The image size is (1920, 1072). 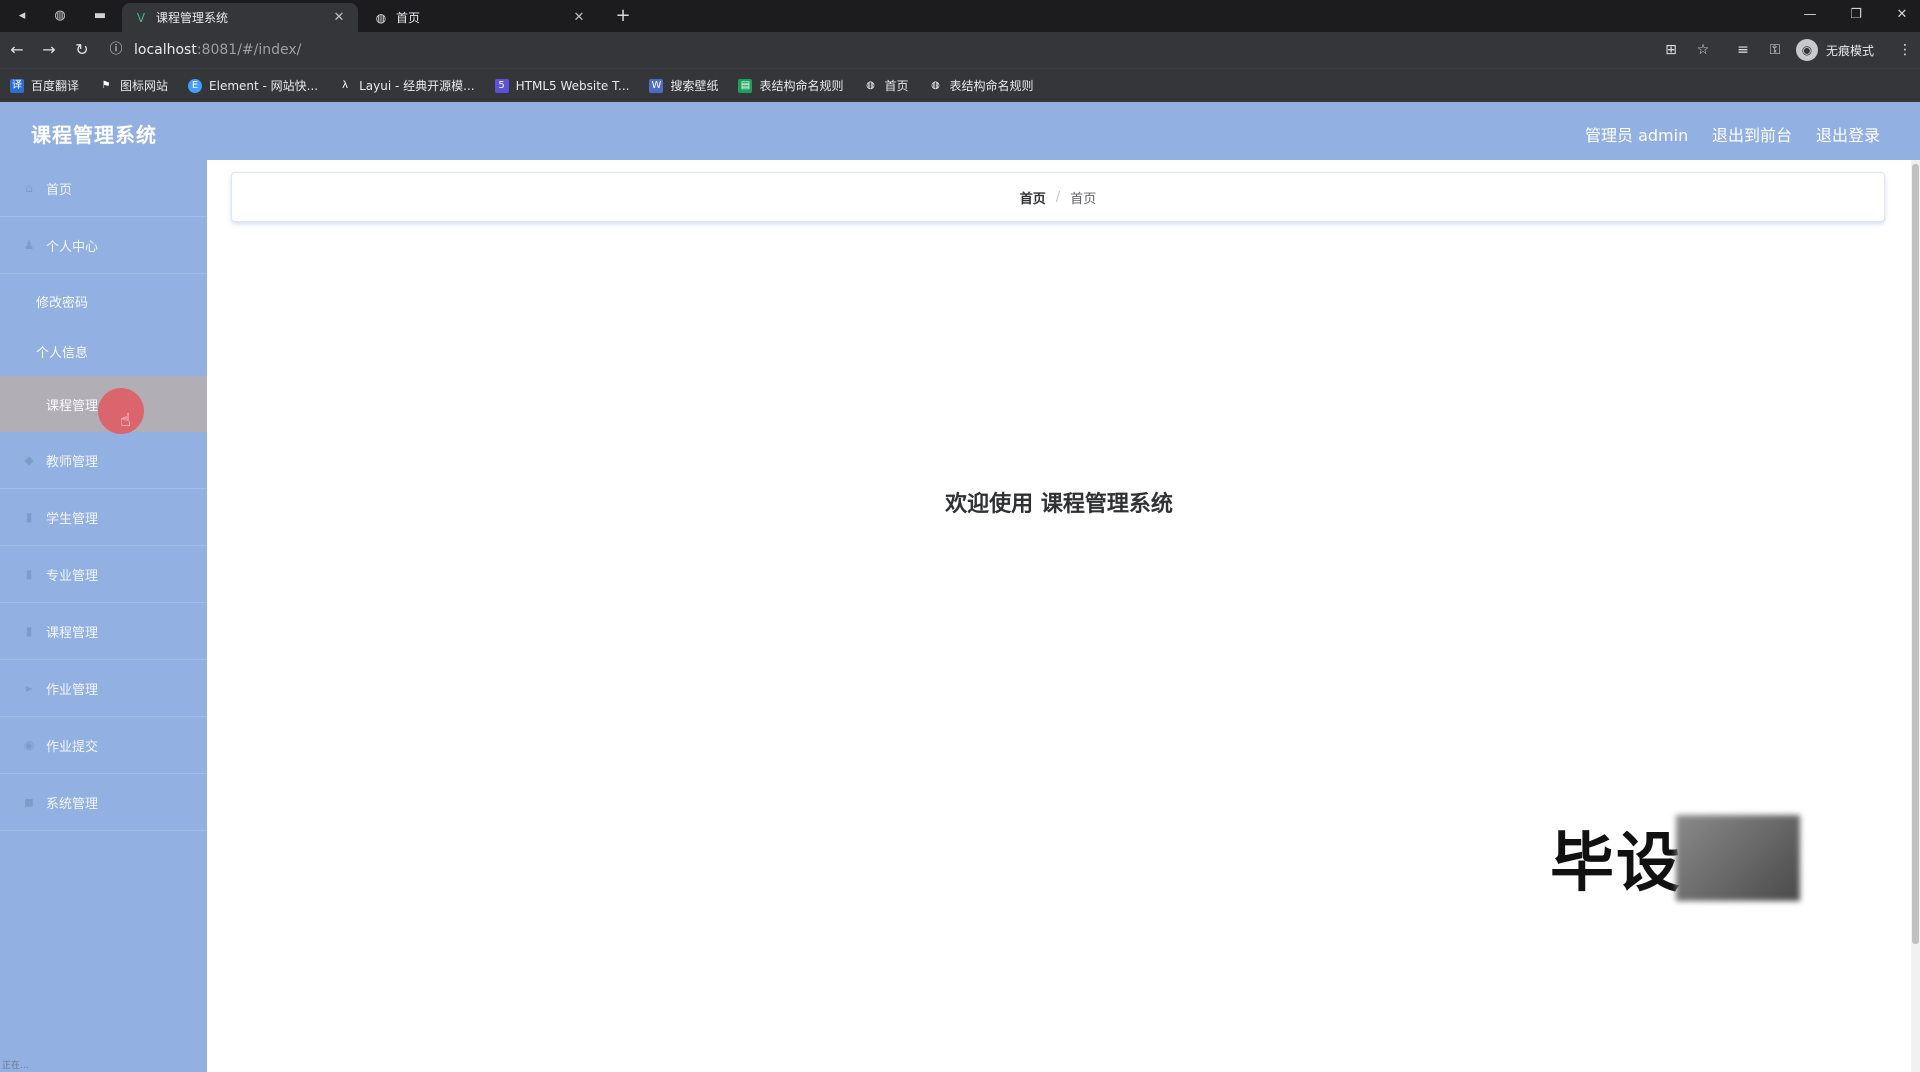 What do you see at coordinates (1850, 50) in the screenshot?
I see `incognito-label: 无痕模式` at bounding box center [1850, 50].